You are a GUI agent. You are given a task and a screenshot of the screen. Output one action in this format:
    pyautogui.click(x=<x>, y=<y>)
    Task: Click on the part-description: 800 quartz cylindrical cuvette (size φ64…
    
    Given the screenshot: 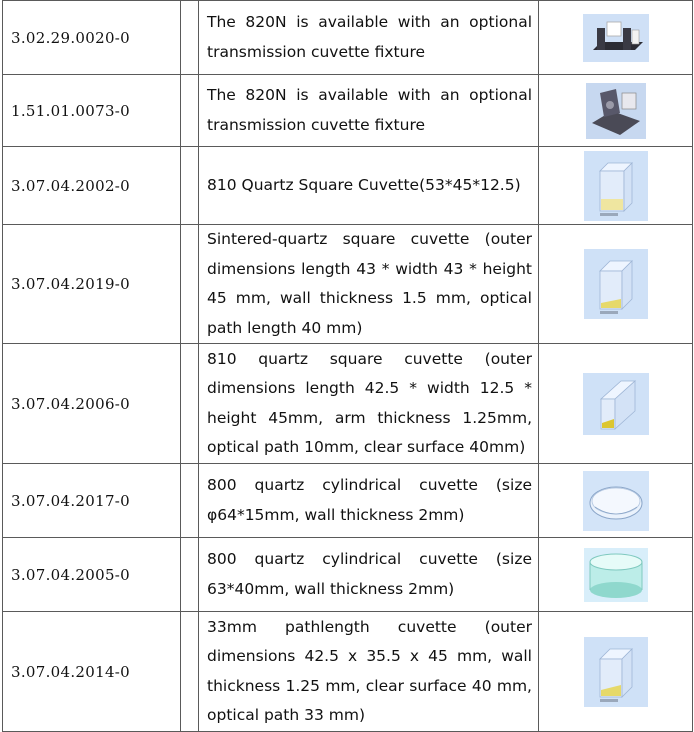 What is the action you would take?
    pyautogui.click(x=368, y=500)
    